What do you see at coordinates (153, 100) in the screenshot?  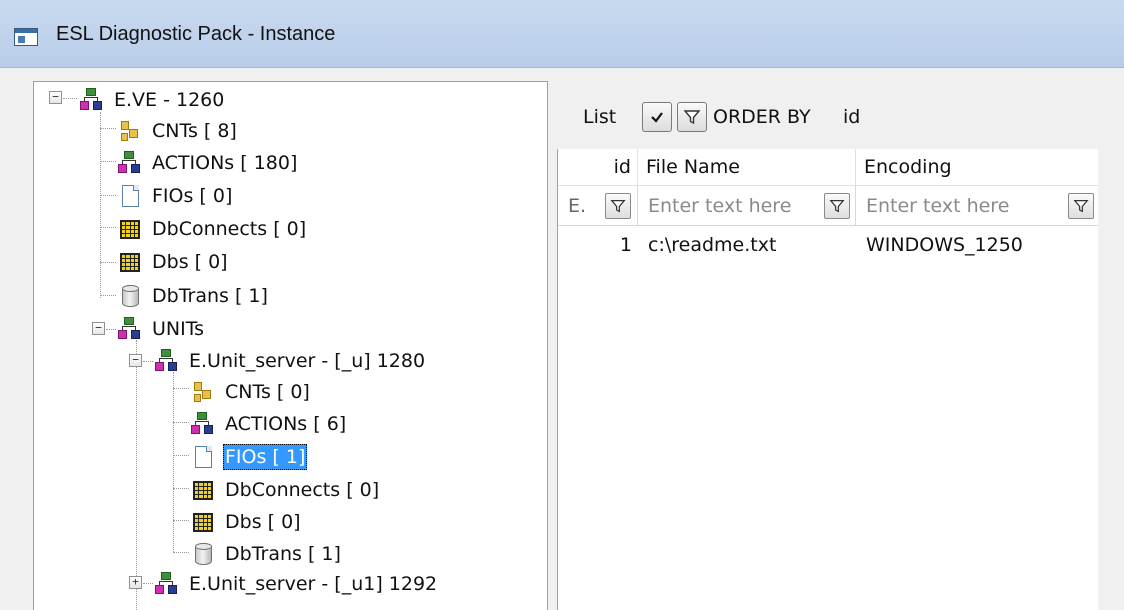 I see `tree-node-eve: E.VE - 1260` at bounding box center [153, 100].